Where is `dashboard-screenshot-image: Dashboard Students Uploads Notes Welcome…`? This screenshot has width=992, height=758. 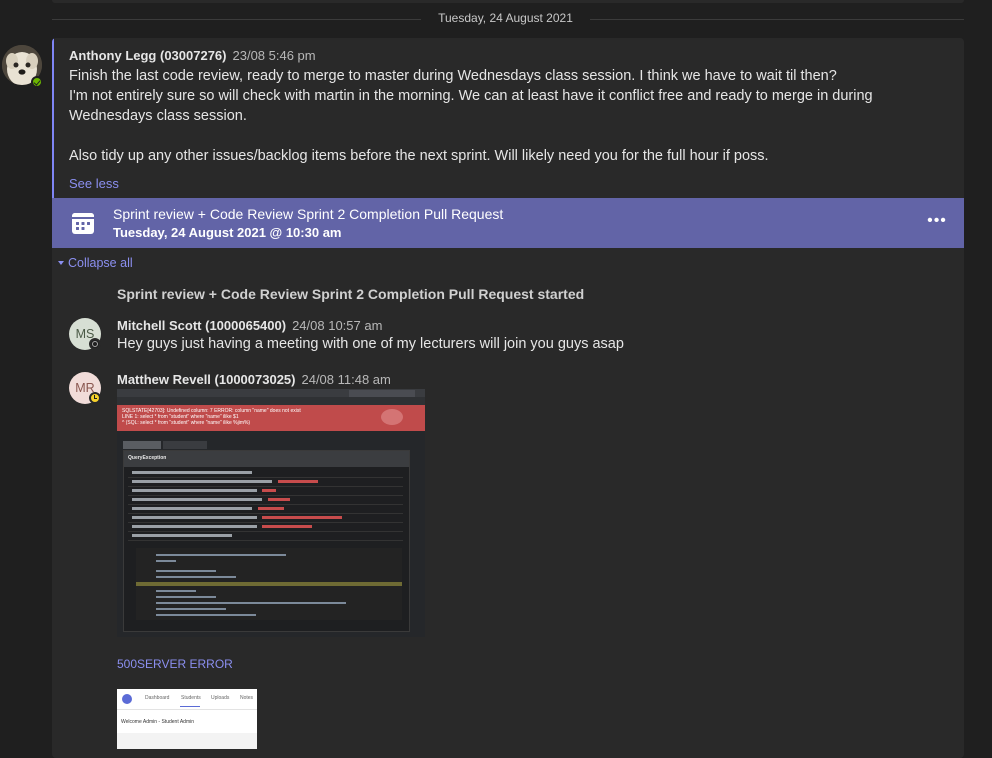
dashboard-screenshot-image: Dashboard Students Uploads Notes Welcome… is located at coordinates (187, 719).